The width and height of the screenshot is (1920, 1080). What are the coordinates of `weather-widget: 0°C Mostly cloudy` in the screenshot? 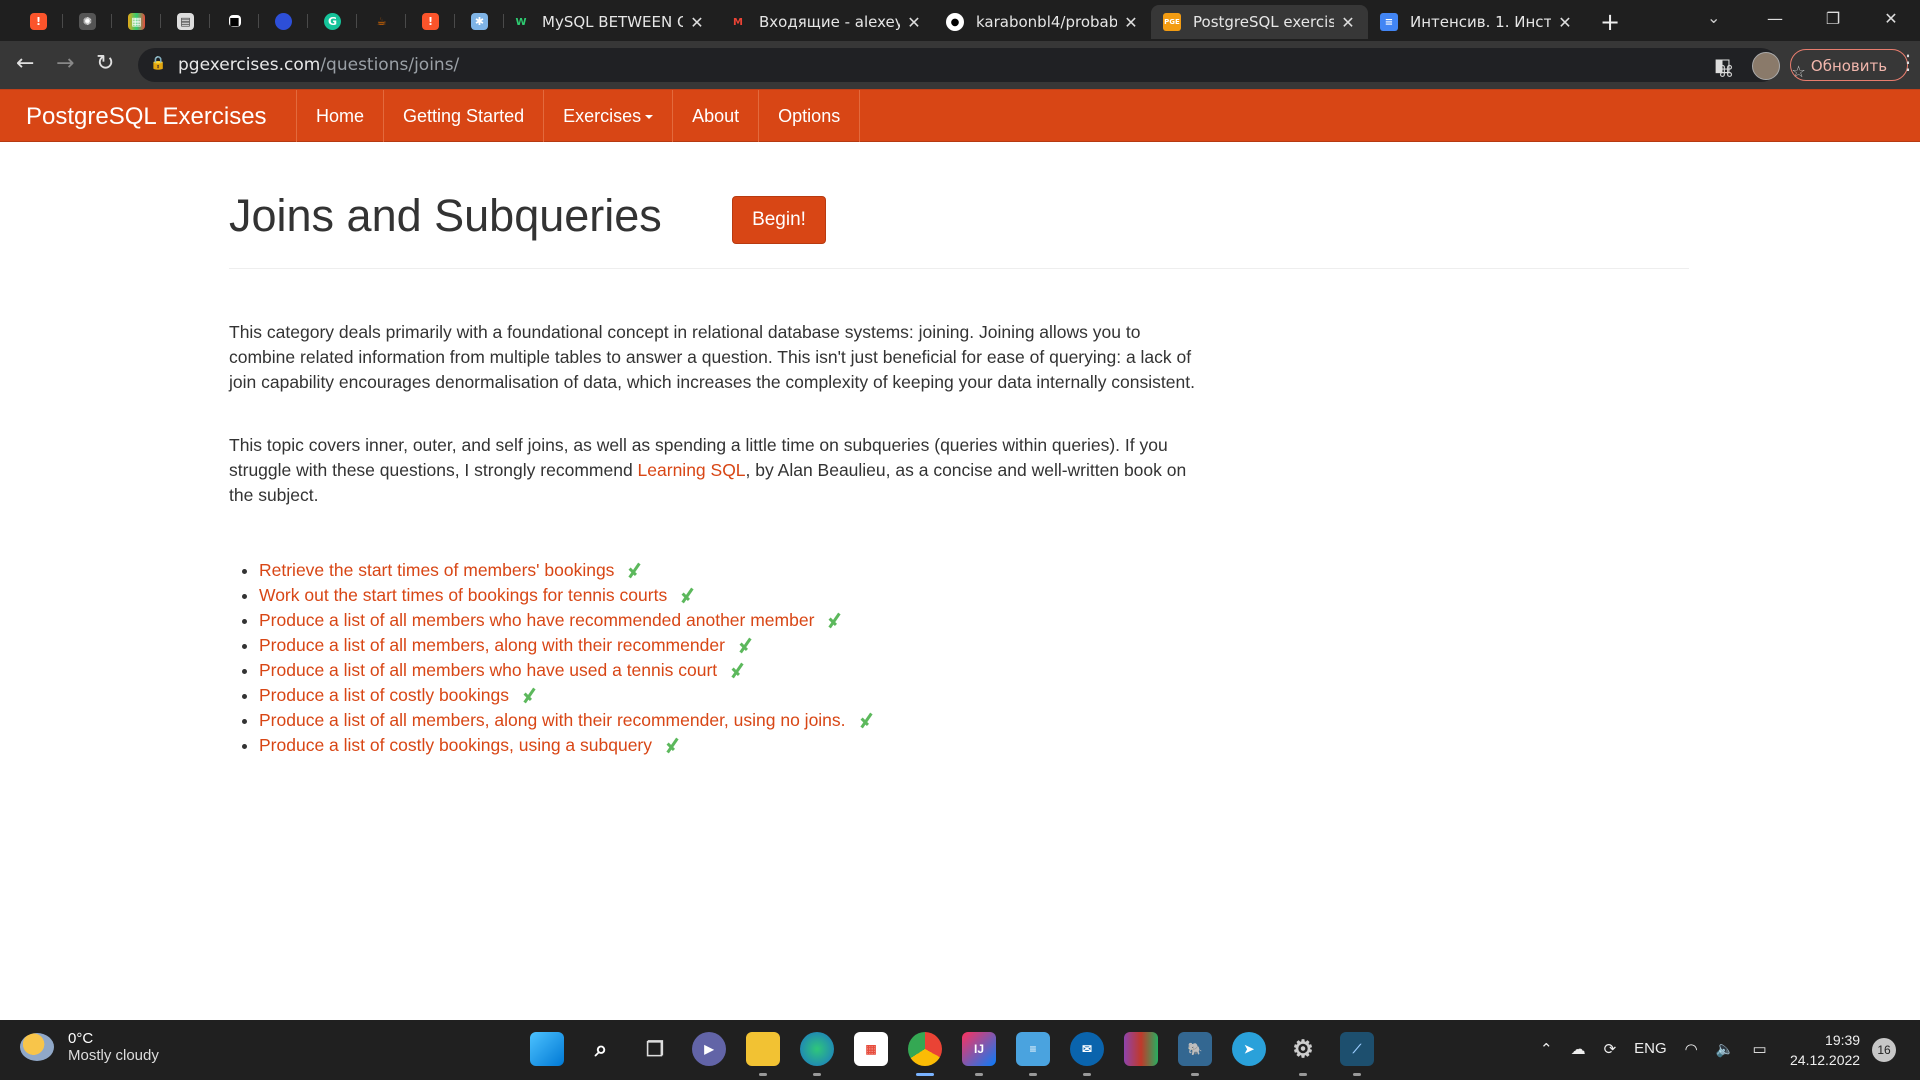 It's located at (89, 1047).